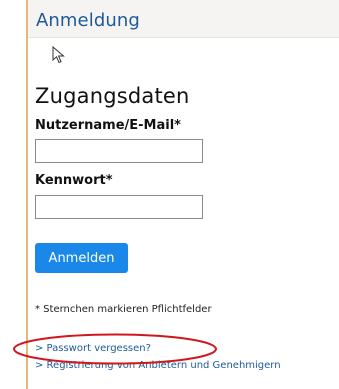 The height and width of the screenshot is (389, 339). Describe the element at coordinates (112, 96) in the screenshot. I see `section-title: Zugangsdaten` at that location.